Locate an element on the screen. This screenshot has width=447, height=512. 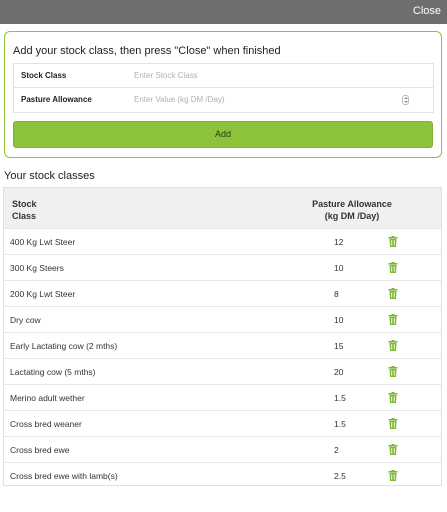
add-stock-form: Stock Class Pasture Allowance is located at coordinates (223, 88).